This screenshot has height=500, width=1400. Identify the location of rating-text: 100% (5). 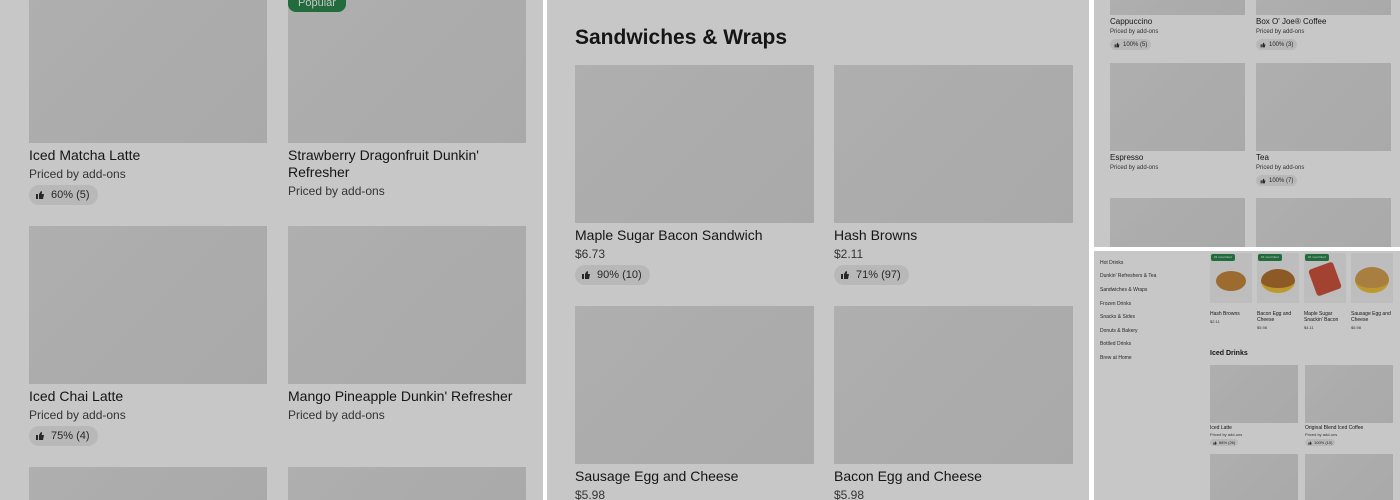
(1135, 44).